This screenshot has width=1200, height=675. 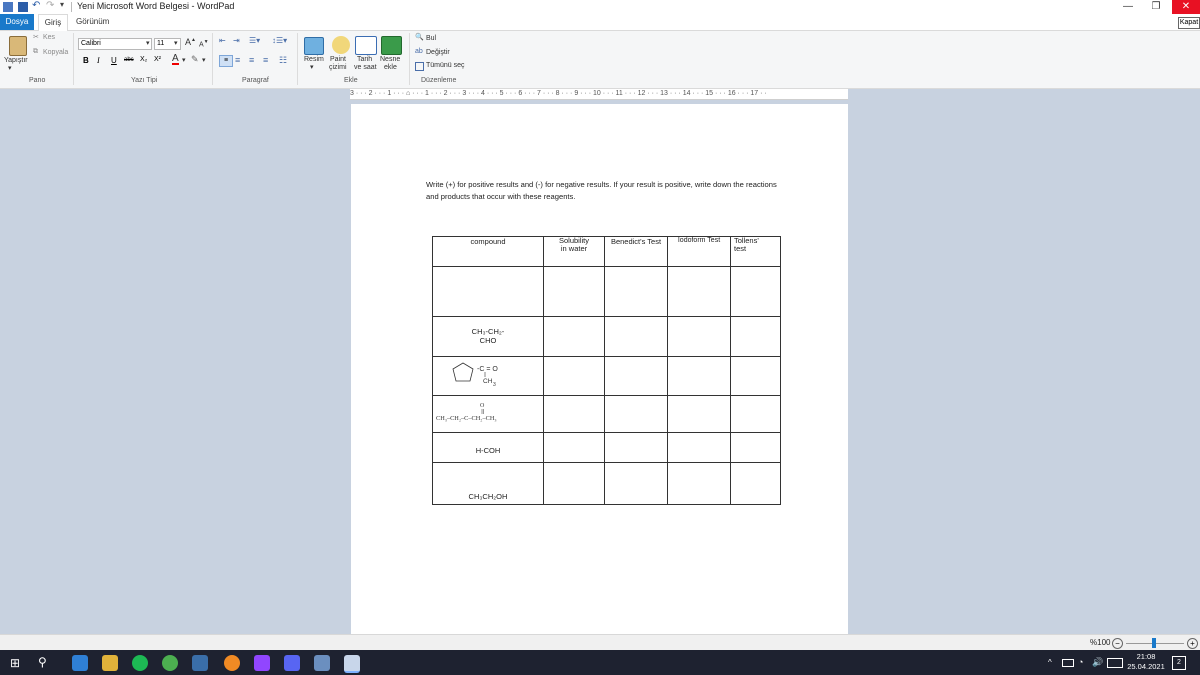 What do you see at coordinates (80, 663) in the screenshot?
I see `email-app-icon` at bounding box center [80, 663].